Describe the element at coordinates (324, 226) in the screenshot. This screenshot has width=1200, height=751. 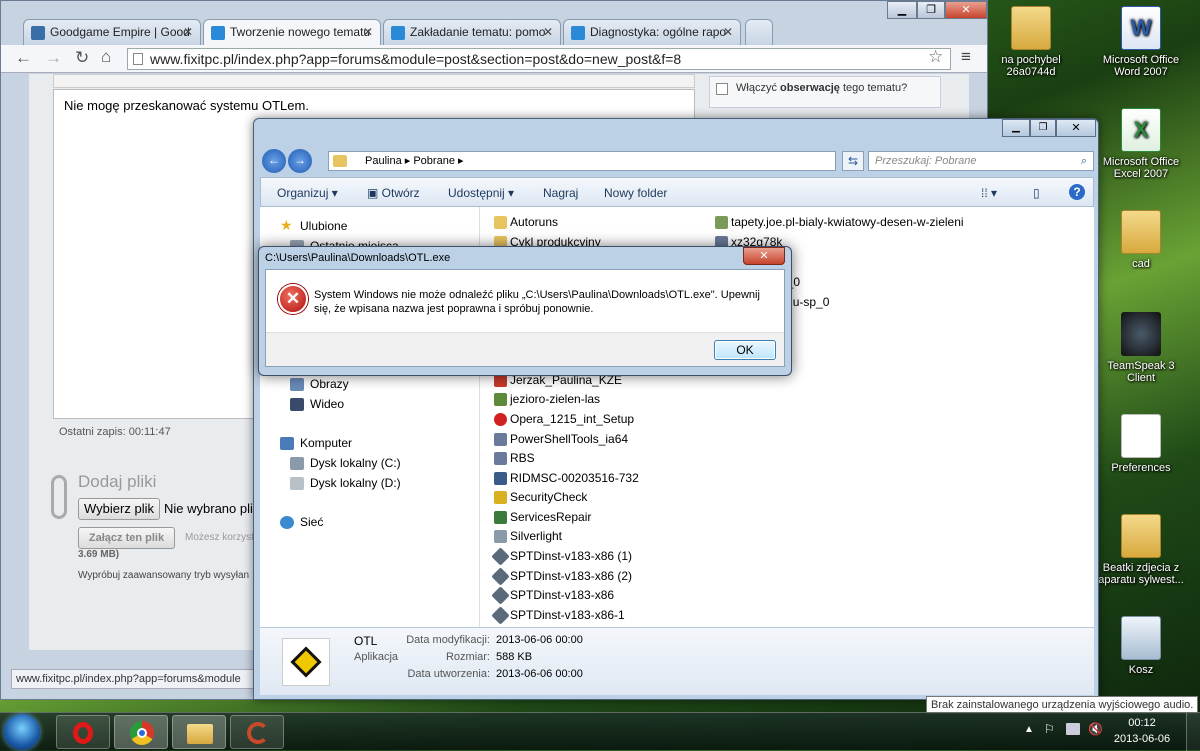
I see `nav-label: Ulubione` at that location.